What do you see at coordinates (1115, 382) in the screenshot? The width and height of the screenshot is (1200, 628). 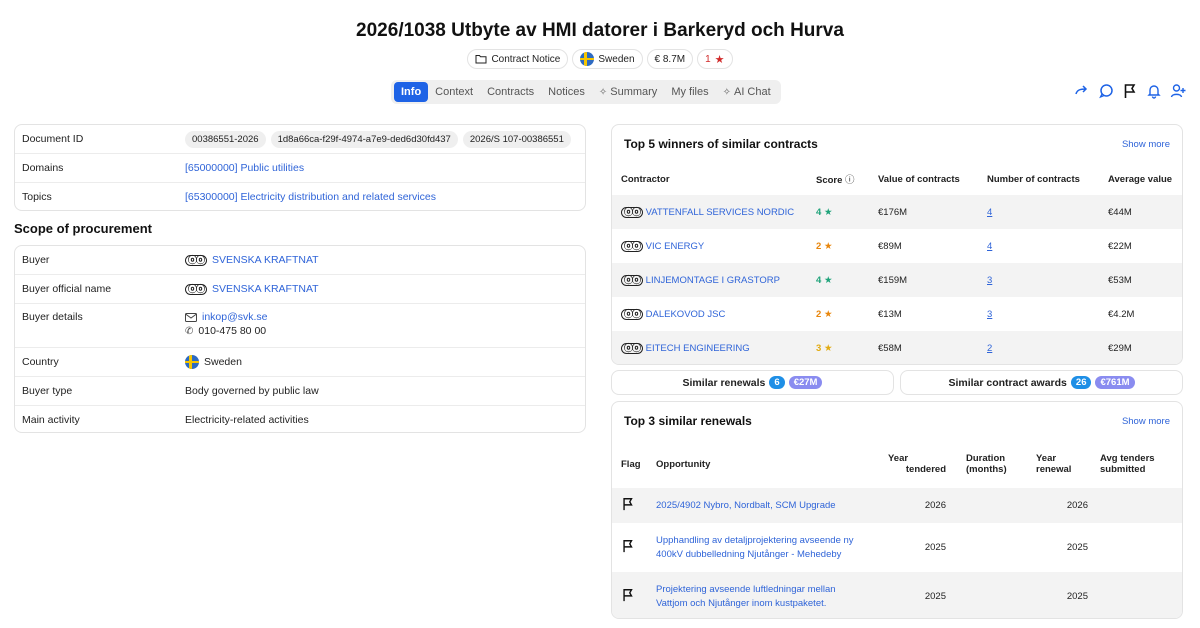 I see `awards-value-badge: €761M` at bounding box center [1115, 382].